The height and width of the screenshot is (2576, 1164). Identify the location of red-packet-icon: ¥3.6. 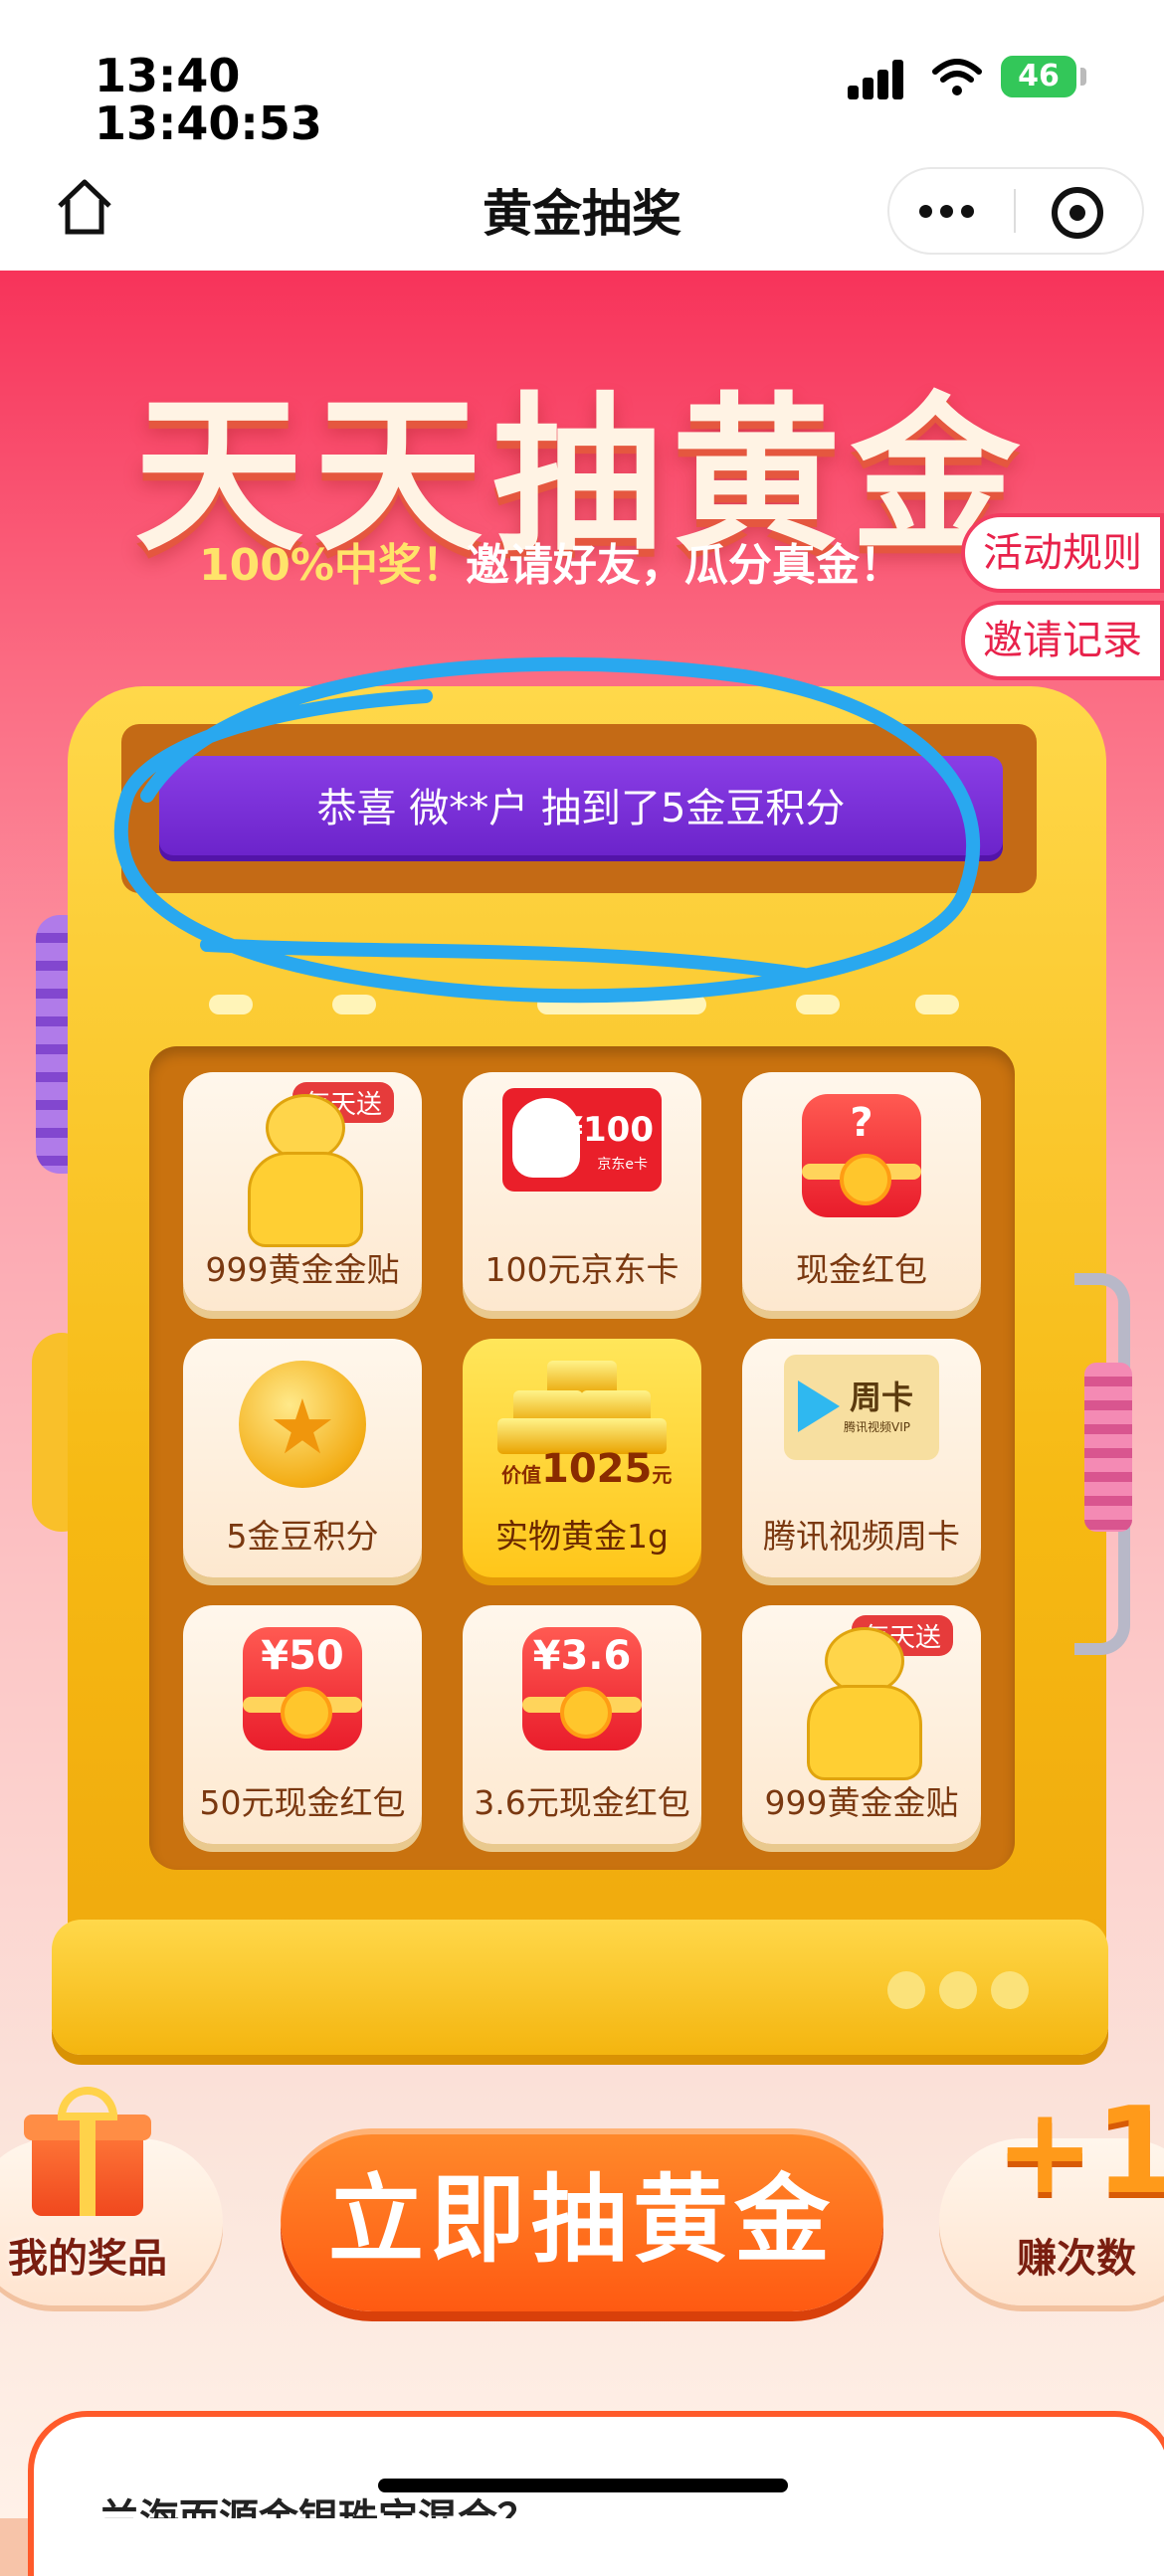
(582, 1688).